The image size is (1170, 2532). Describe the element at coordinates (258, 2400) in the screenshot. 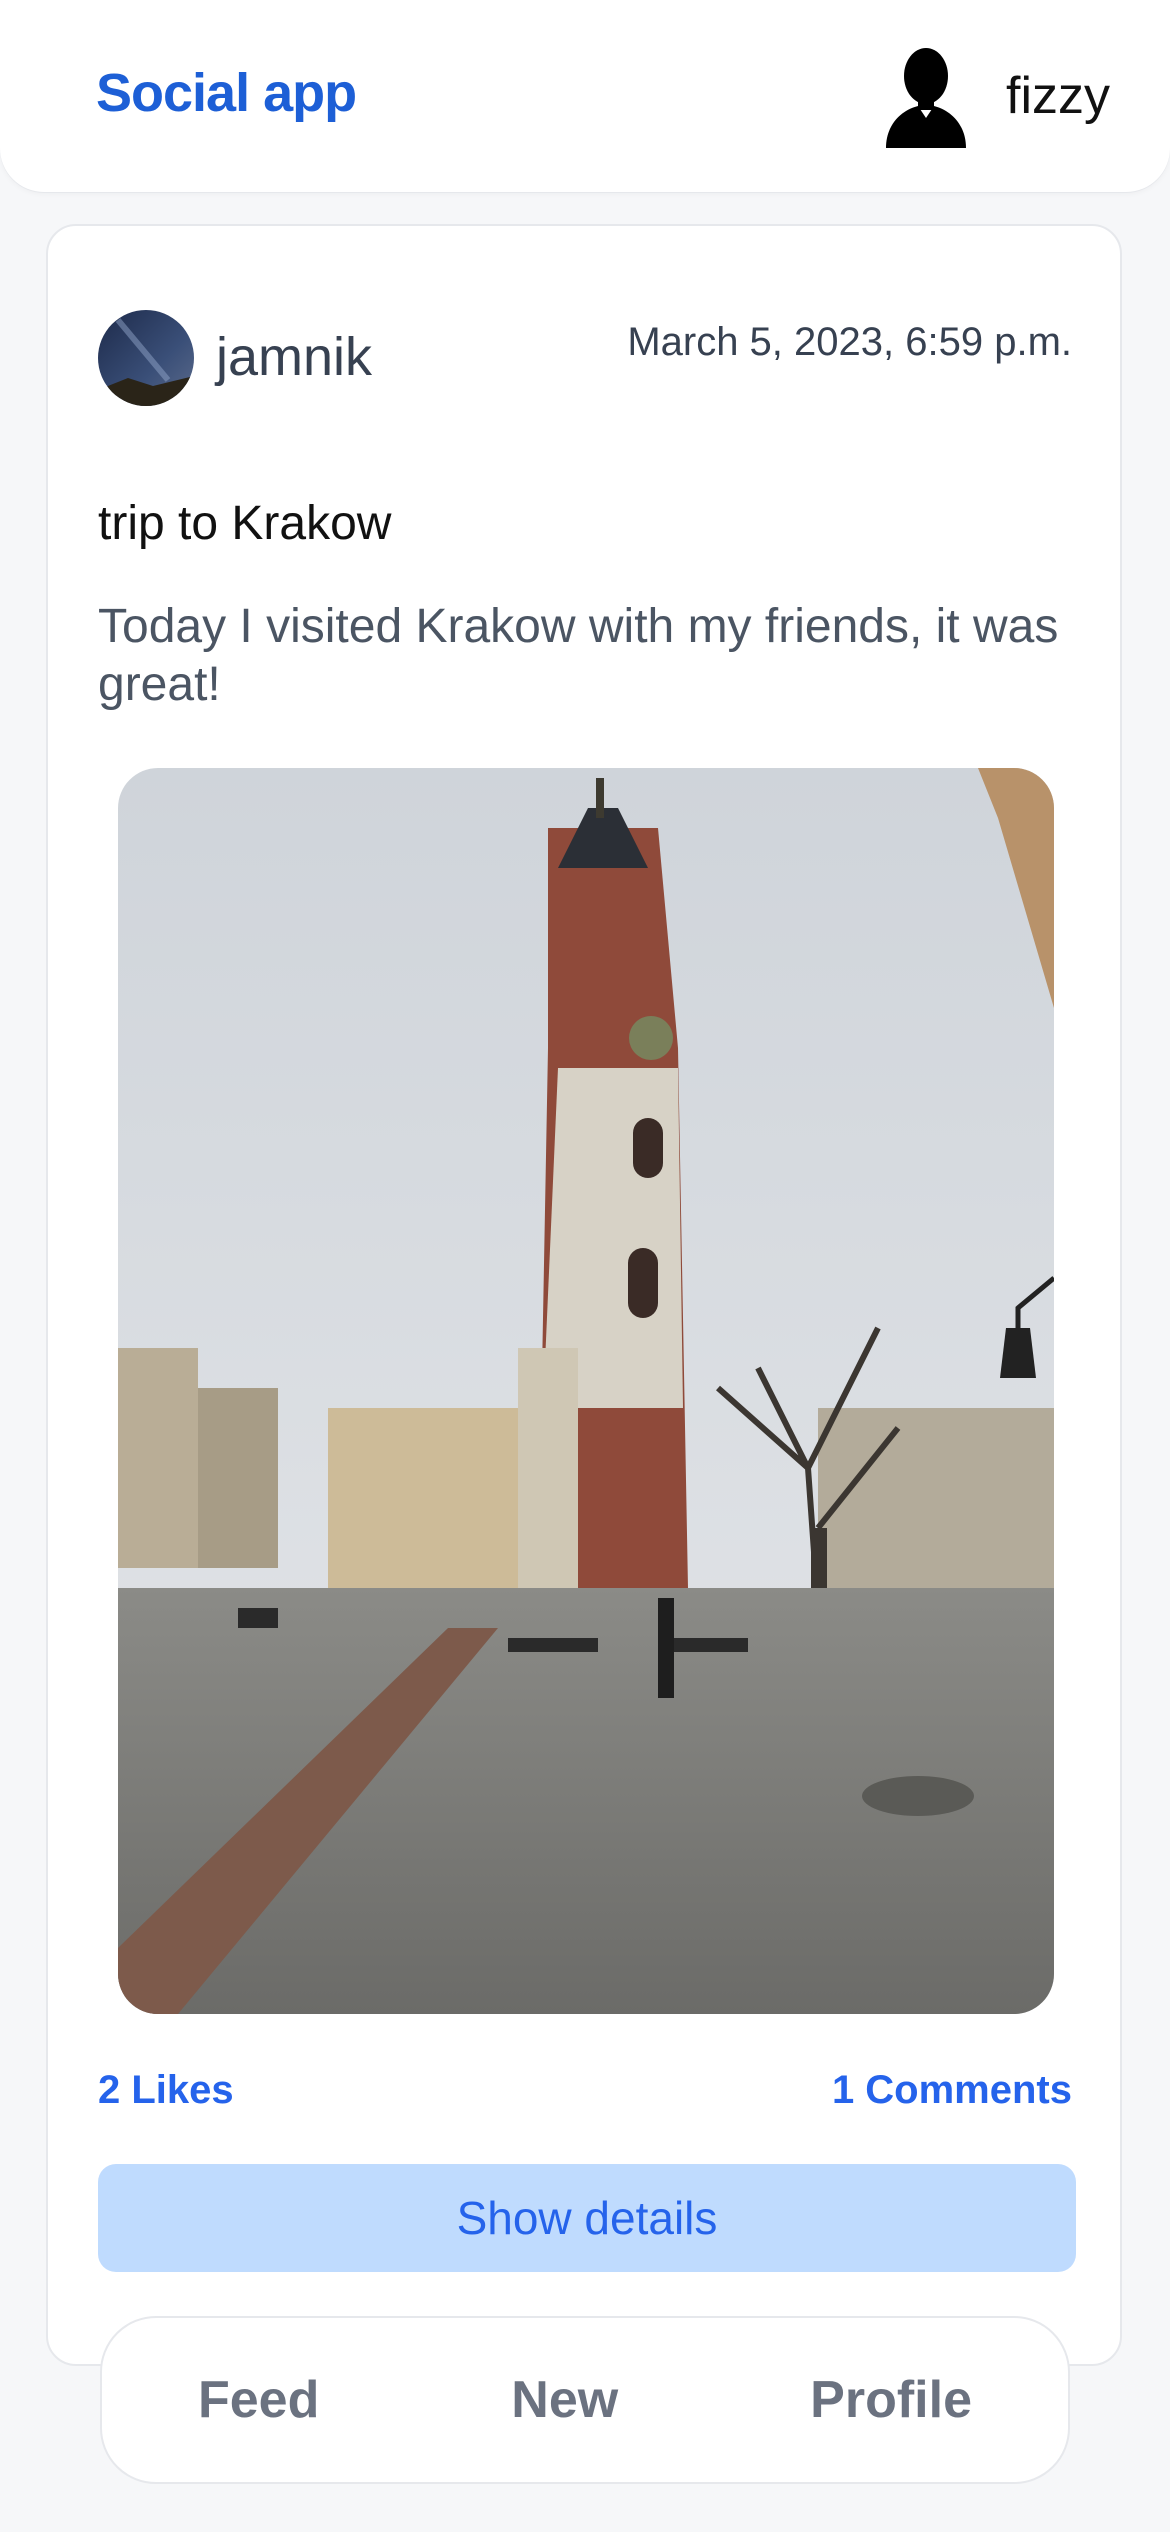

I see `nav-feed: Feed` at that location.